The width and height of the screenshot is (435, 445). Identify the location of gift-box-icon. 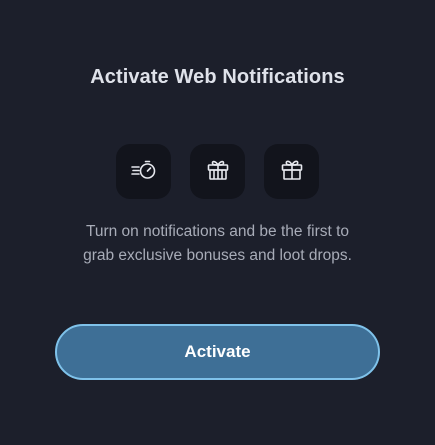
(218, 171).